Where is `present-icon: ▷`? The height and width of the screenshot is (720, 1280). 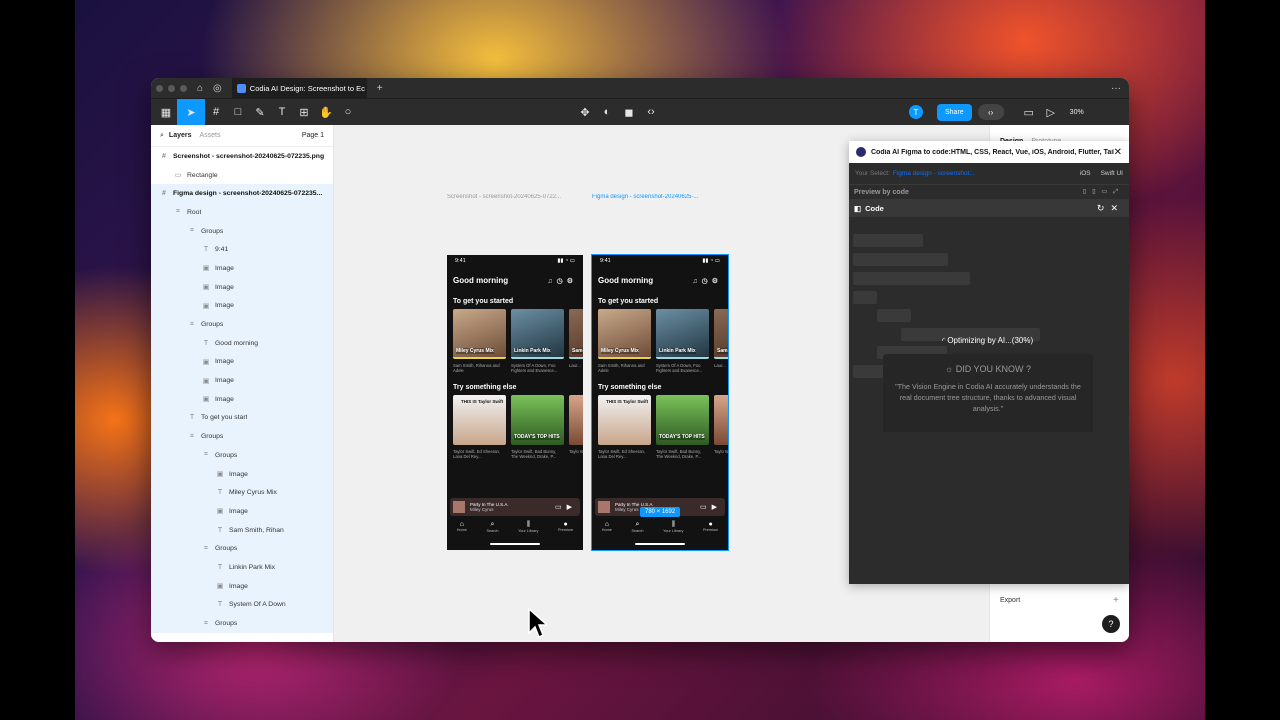 present-icon: ▷ is located at coordinates (1051, 112).